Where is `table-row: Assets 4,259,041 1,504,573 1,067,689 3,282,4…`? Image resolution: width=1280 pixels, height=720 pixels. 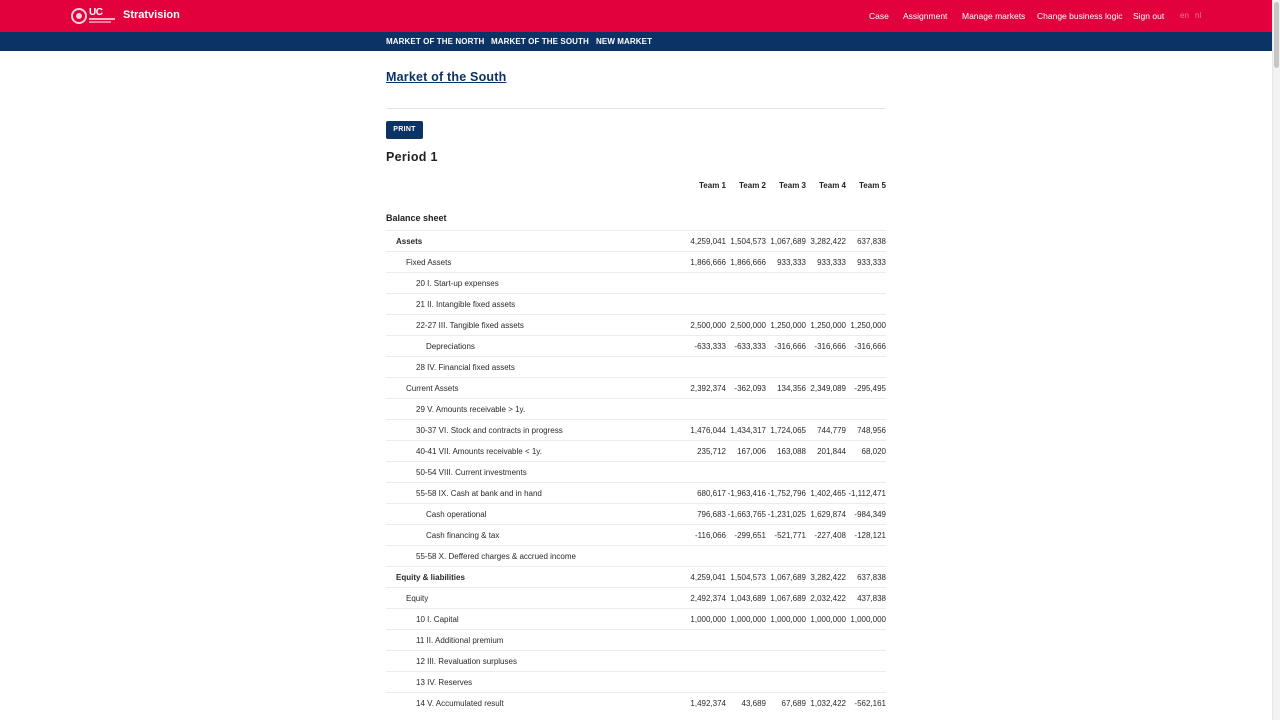
table-row: Assets 4,259,041 1,504,573 1,067,689 3,282,4… is located at coordinates (636, 240).